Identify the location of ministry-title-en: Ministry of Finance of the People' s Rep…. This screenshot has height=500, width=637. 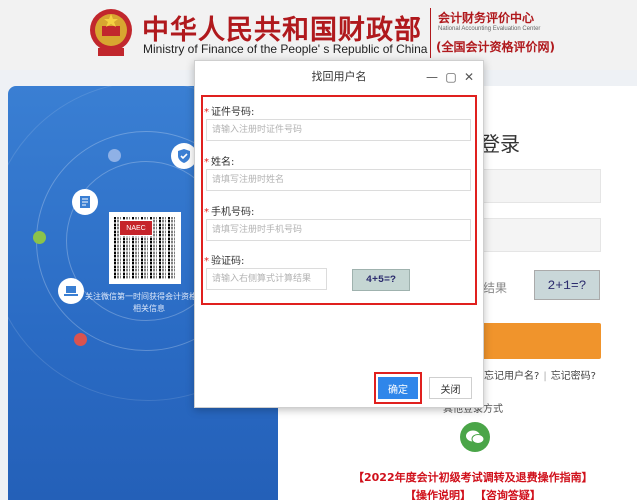
(285, 49).